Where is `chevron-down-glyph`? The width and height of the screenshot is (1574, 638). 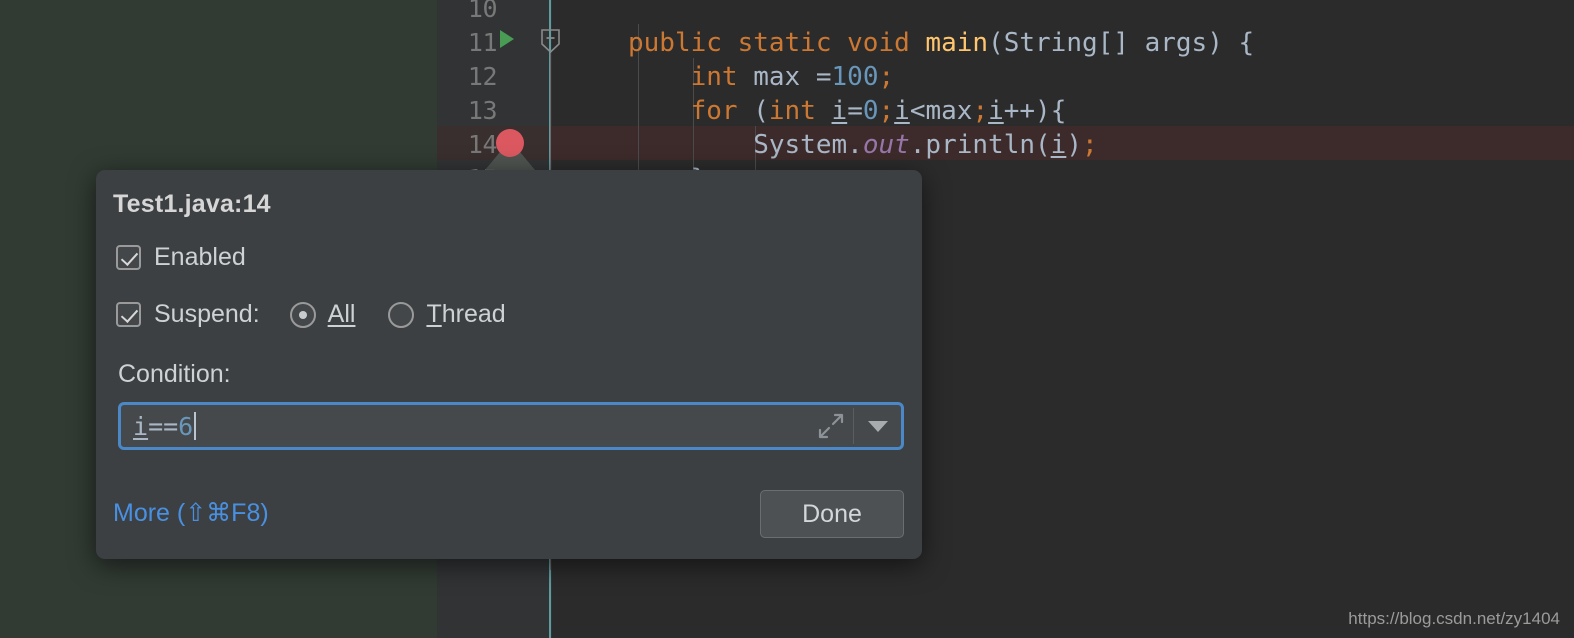 chevron-down-glyph is located at coordinates (877, 426).